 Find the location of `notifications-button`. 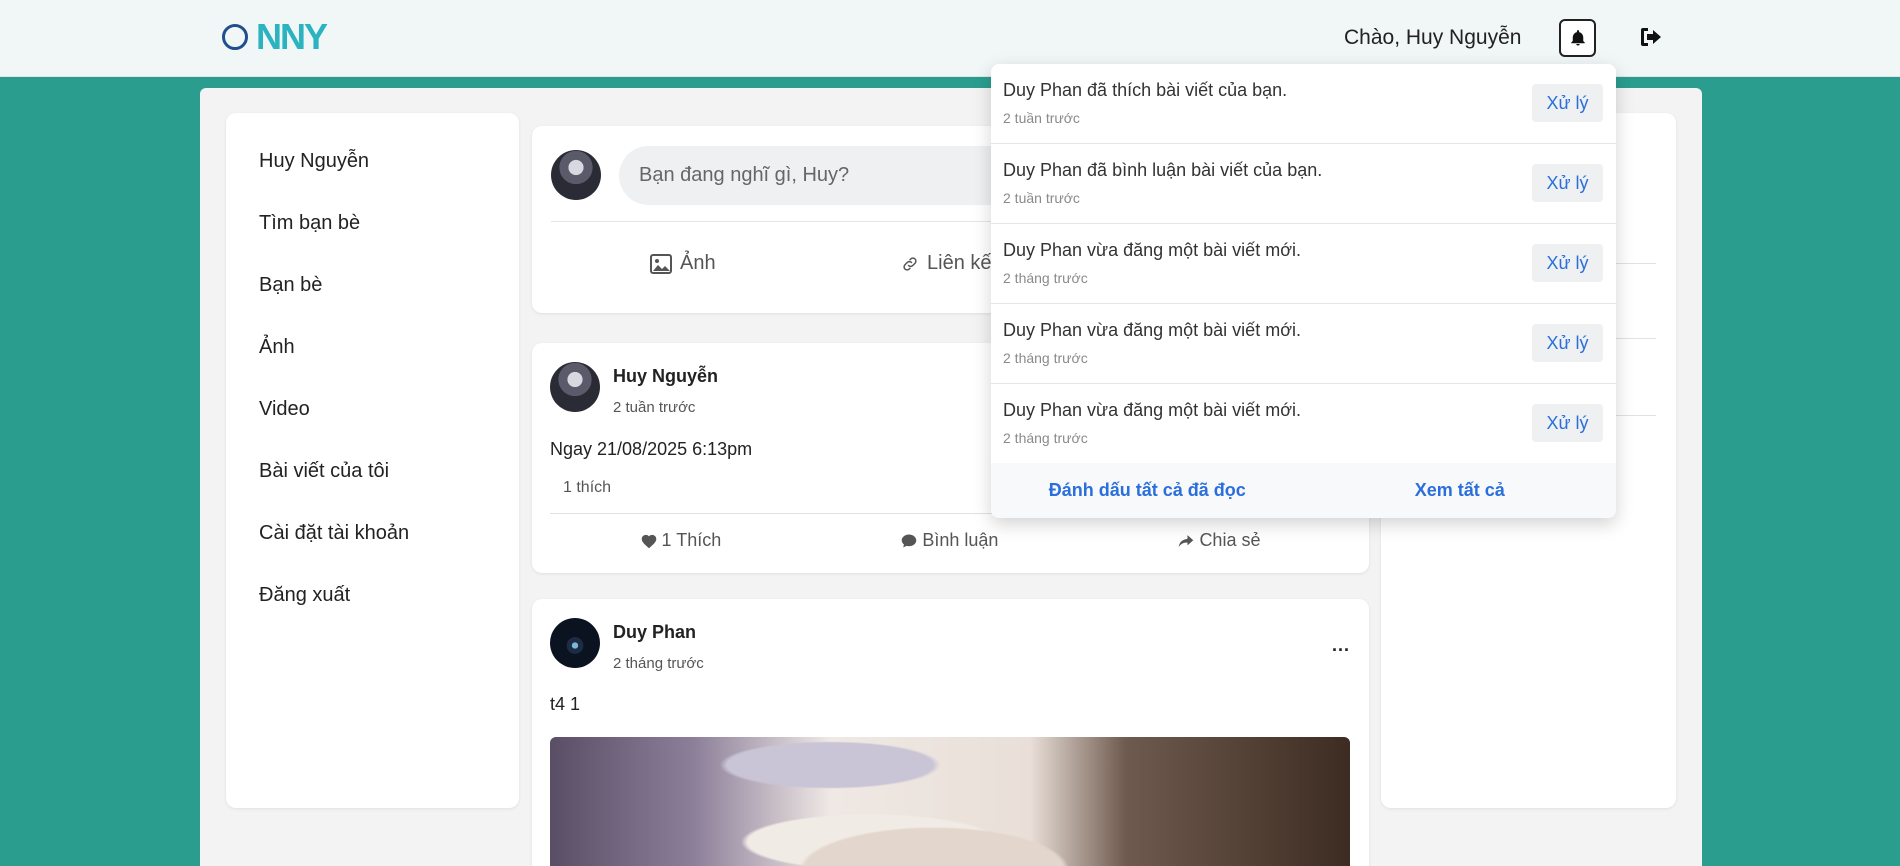

notifications-button is located at coordinates (1577, 38).